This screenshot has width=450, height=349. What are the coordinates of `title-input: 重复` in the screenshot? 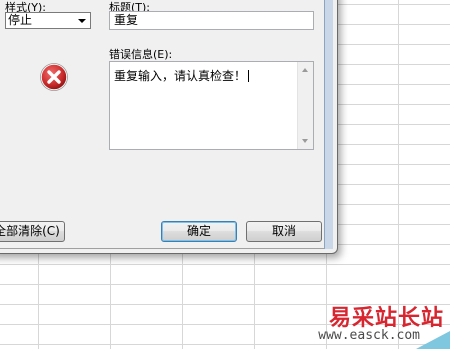 It's located at (211, 20).